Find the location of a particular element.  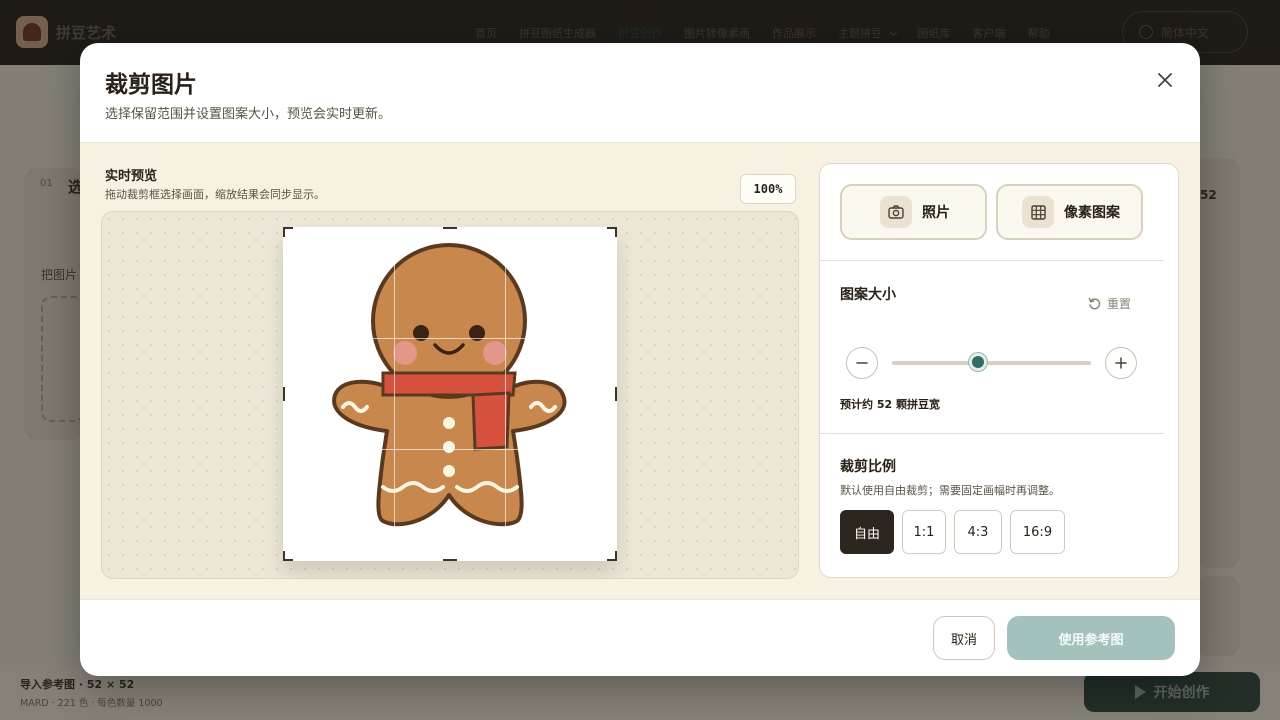

aspect-option-4-3: 4:3 is located at coordinates (978, 532).